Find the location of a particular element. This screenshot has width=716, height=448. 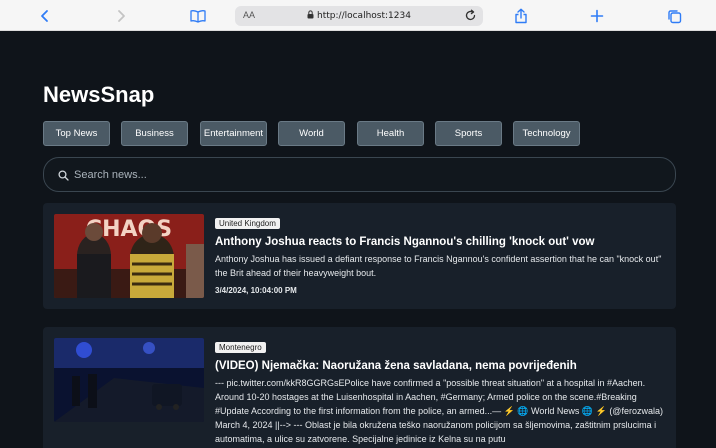

article-thumbnail: CHAOS is located at coordinates (129, 256).